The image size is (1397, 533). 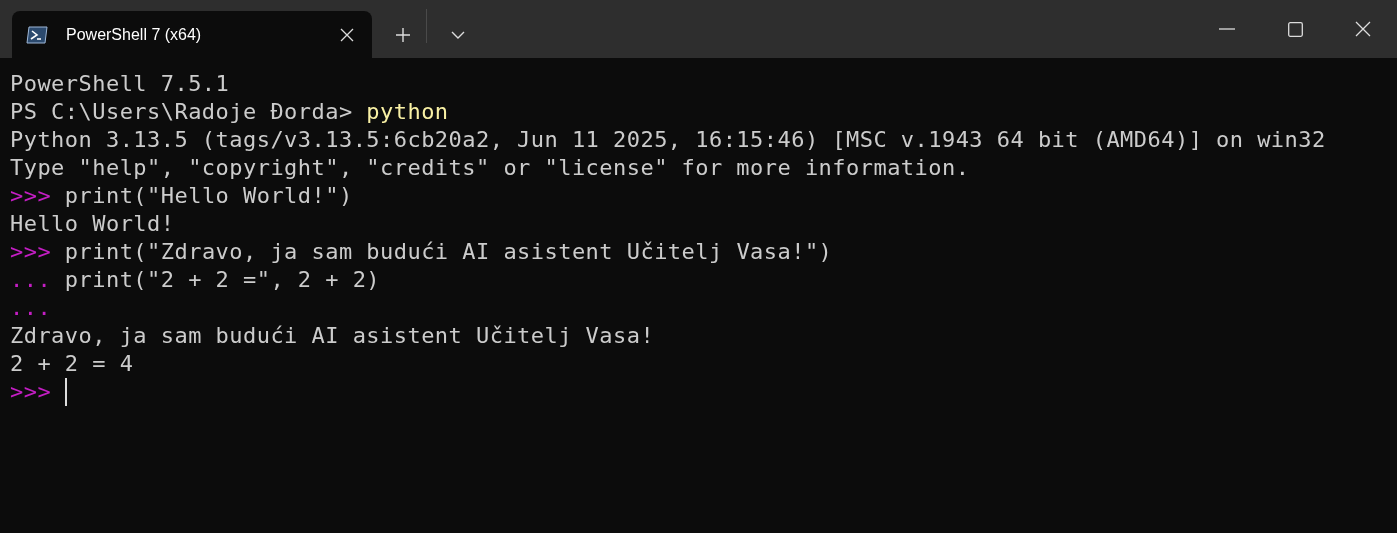 I want to click on terminal-output-text: print("Hello World!"), so click(x=208, y=196).